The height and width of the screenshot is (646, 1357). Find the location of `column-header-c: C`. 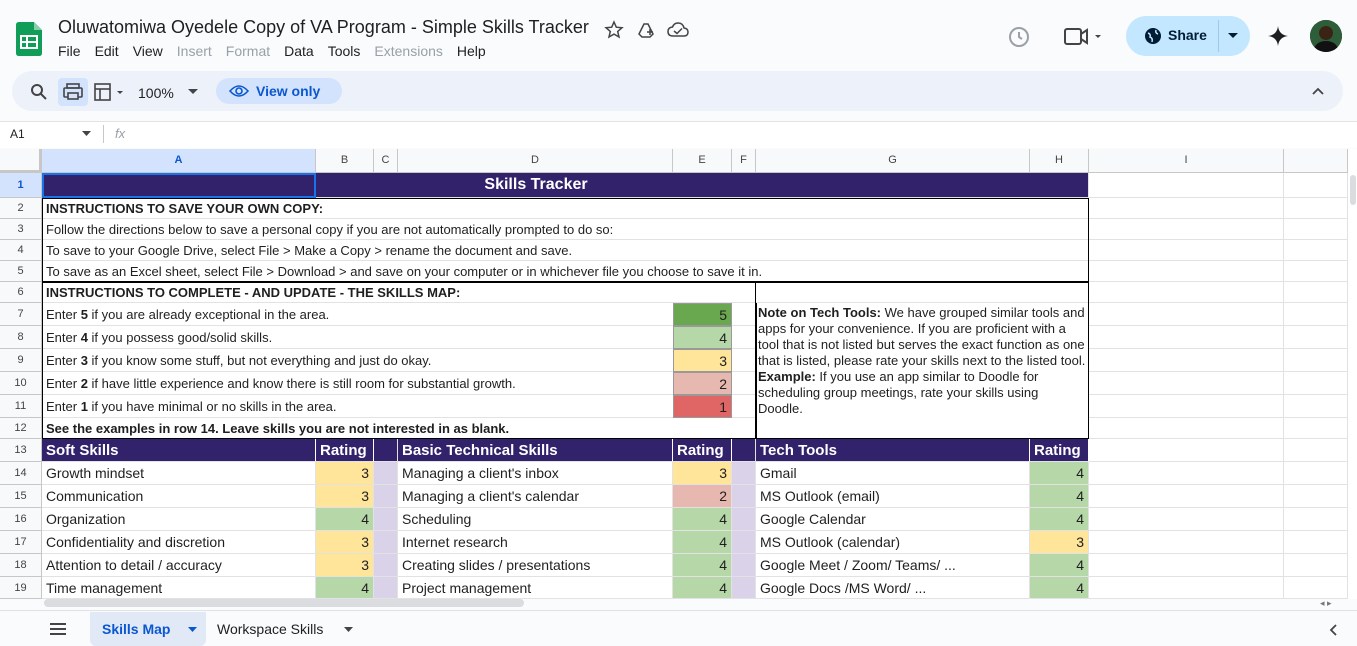

column-header-c: C is located at coordinates (386, 161).